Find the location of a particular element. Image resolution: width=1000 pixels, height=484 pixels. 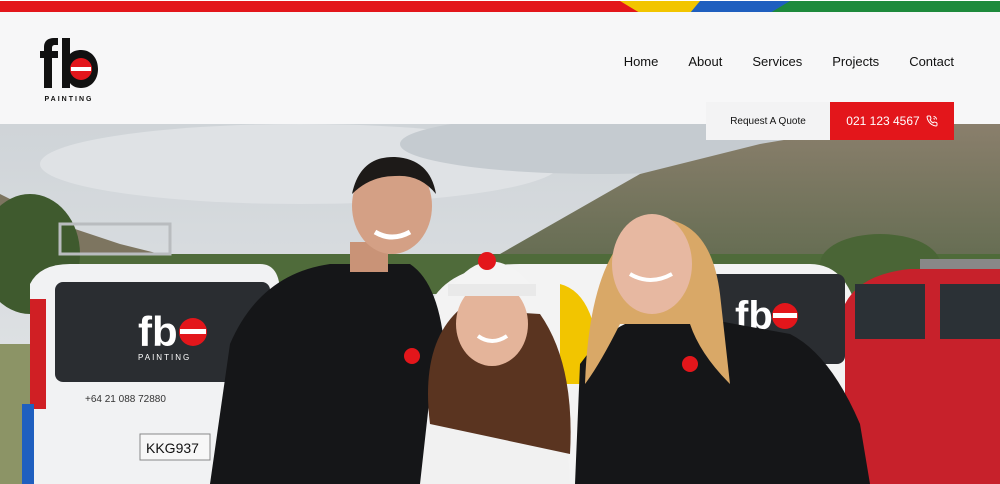

truck-right is located at coordinates (922, 371).